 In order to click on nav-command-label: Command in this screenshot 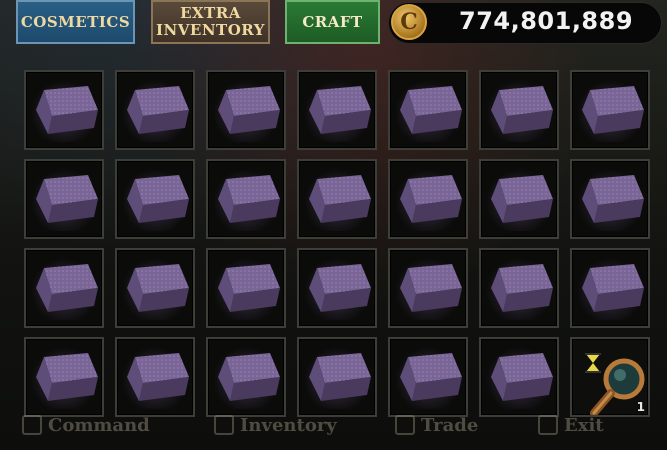, I will do `click(99, 425)`.